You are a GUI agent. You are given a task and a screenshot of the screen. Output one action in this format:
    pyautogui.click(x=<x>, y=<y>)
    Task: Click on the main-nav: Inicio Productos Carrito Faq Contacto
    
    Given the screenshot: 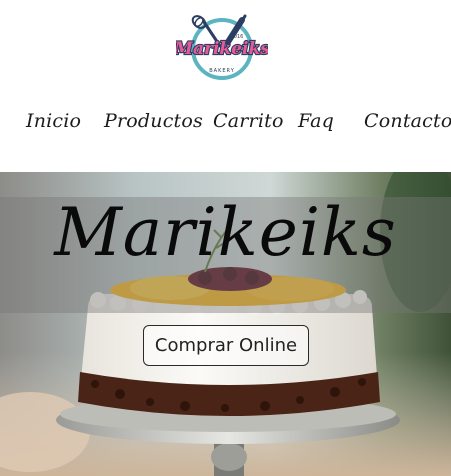 What is the action you would take?
    pyautogui.click(x=225, y=128)
    